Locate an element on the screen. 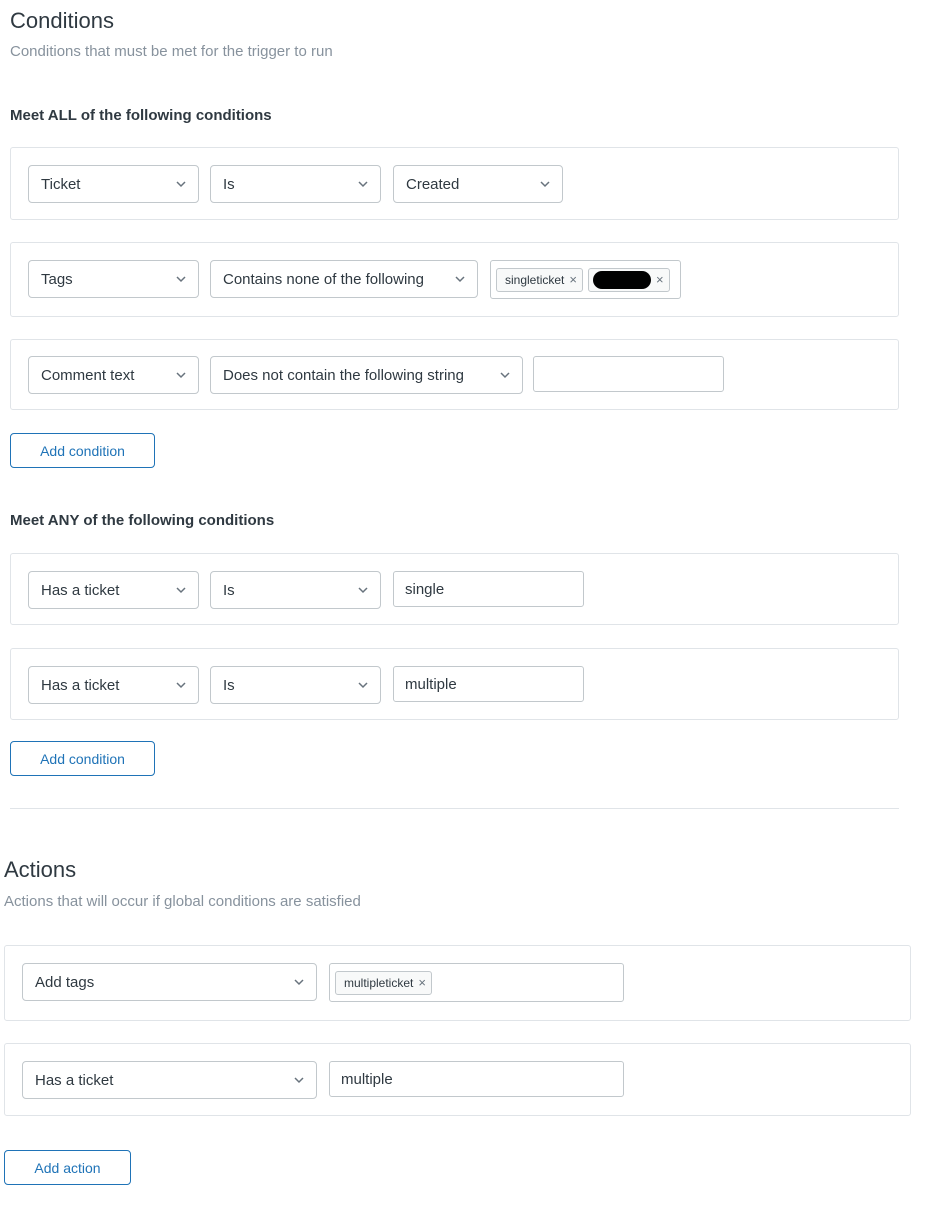 This screenshot has width=934, height=1206. condition-value-select: Created is located at coordinates (478, 184).